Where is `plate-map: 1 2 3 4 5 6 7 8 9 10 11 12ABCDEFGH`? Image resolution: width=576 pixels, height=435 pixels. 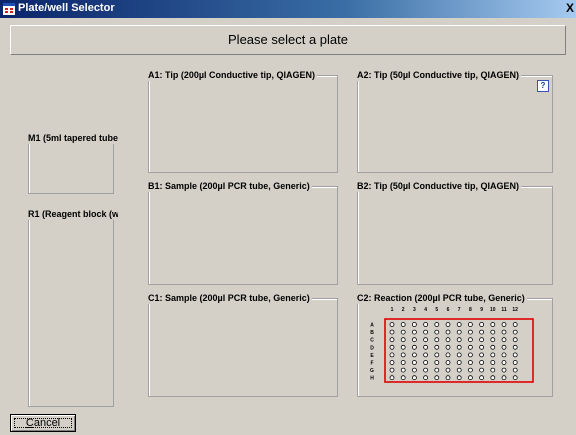
plate-map: 1 2 3 4 5 6 7 8 9 10 11 12ABCDEFGH is located at coordinates (455, 347).